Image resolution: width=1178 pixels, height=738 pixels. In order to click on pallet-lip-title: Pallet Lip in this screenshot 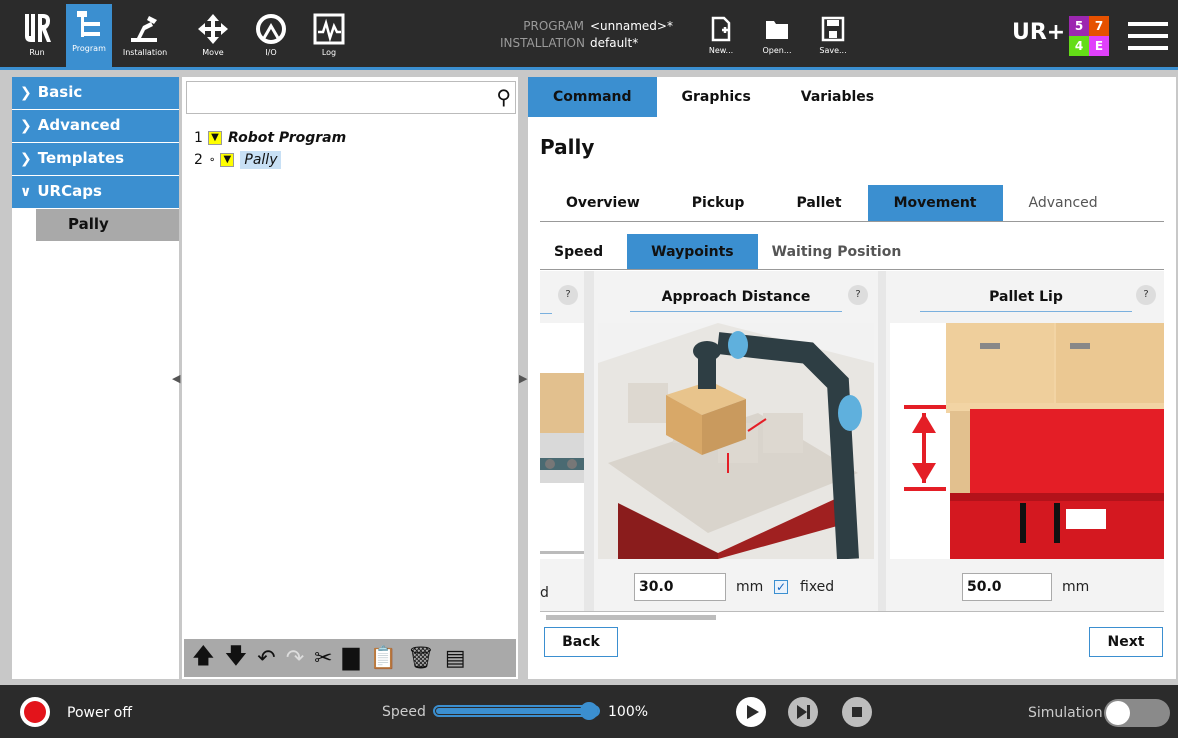, I will do `click(1026, 300)`.